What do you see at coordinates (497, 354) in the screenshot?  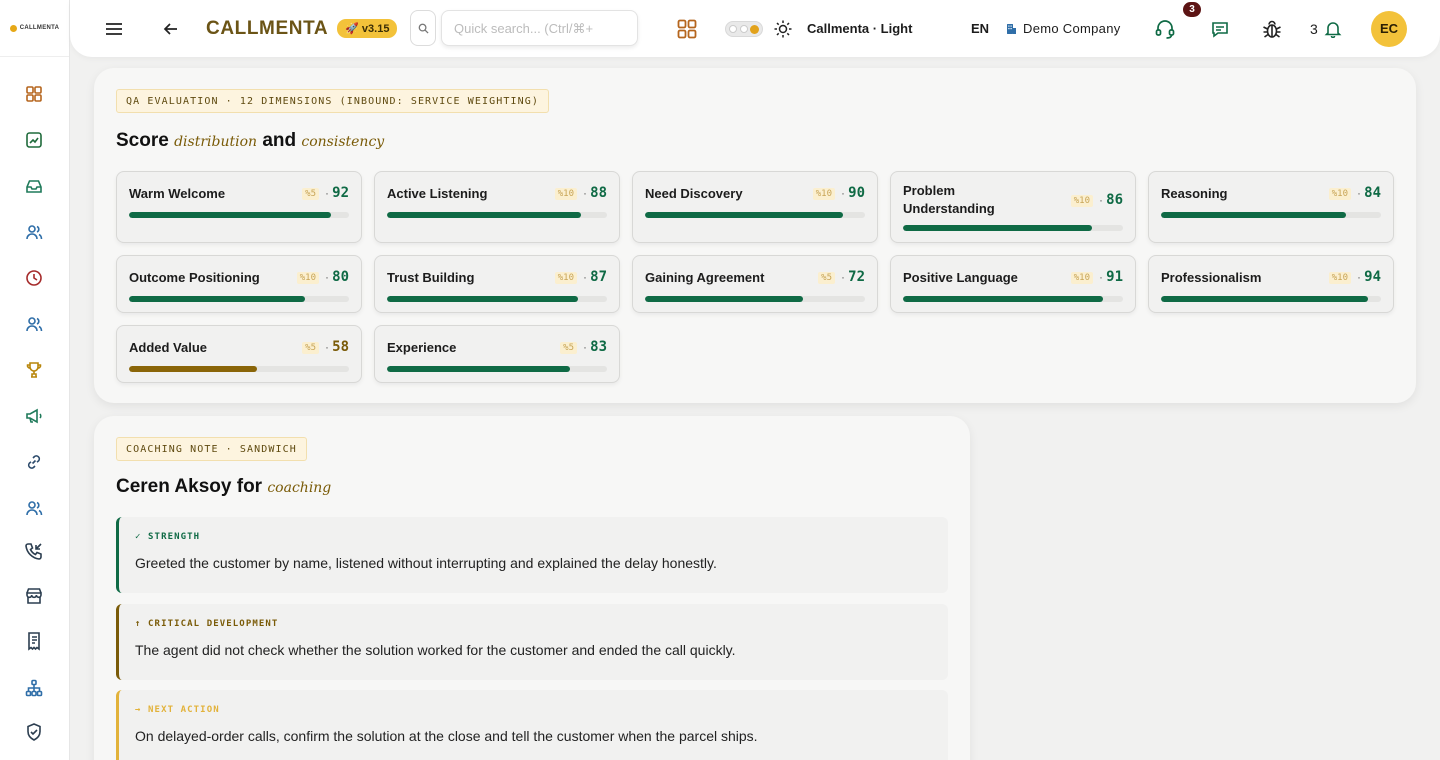 I see `dimension-tile: Experience 83 · %5` at bounding box center [497, 354].